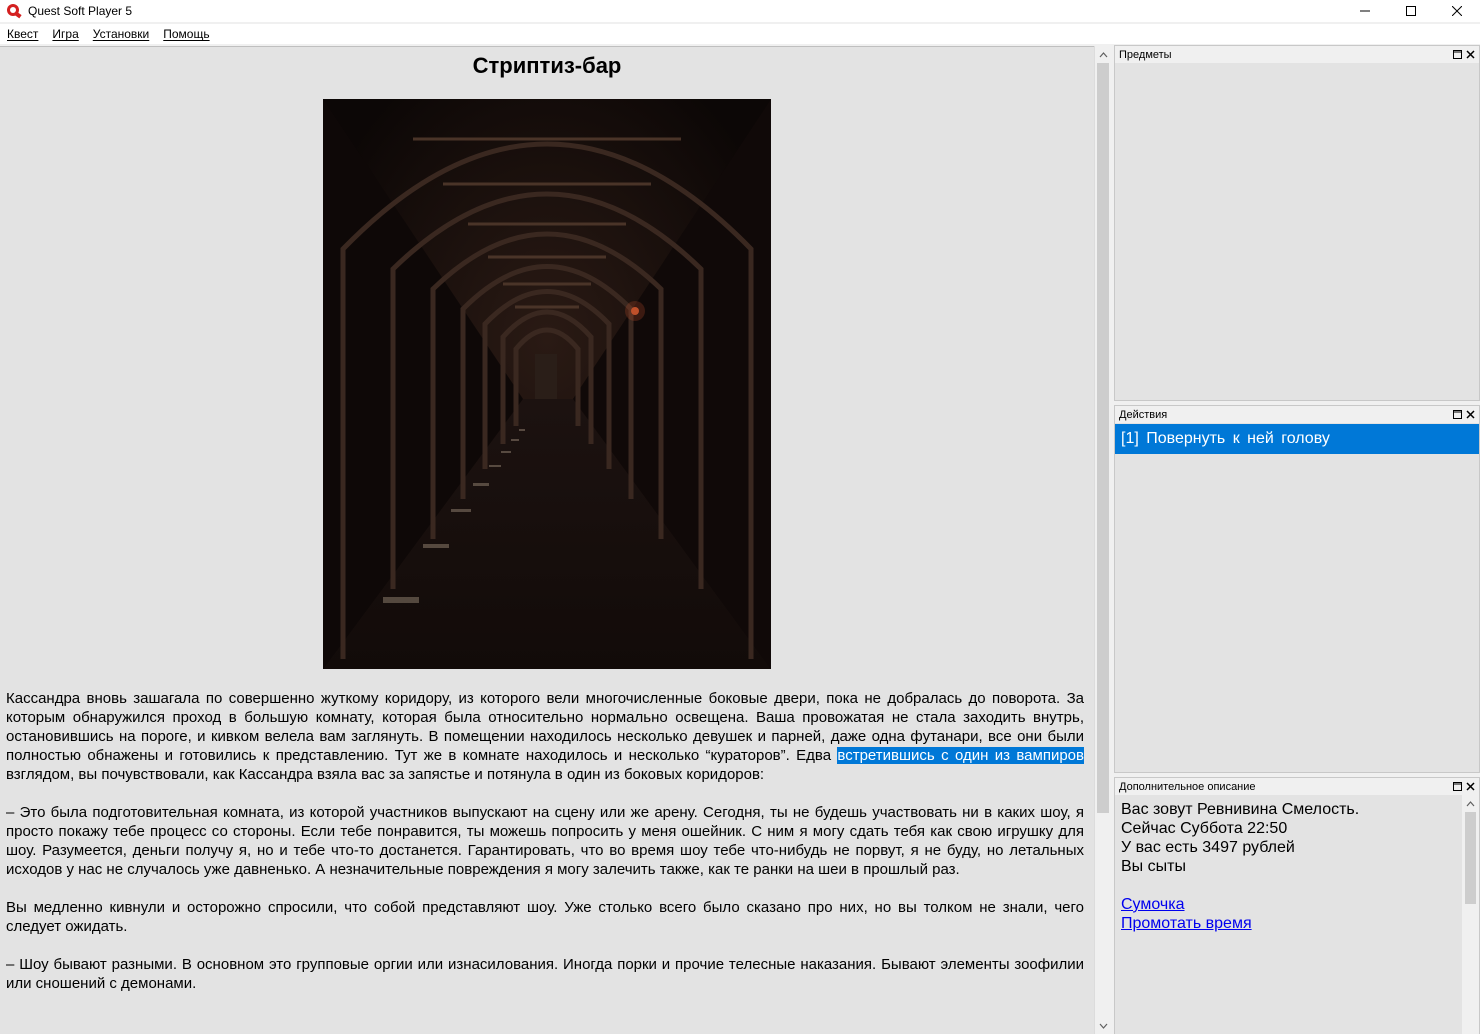  Describe the element at coordinates (1297, 223) in the screenshot. I see `items-panel: Предметы` at that location.